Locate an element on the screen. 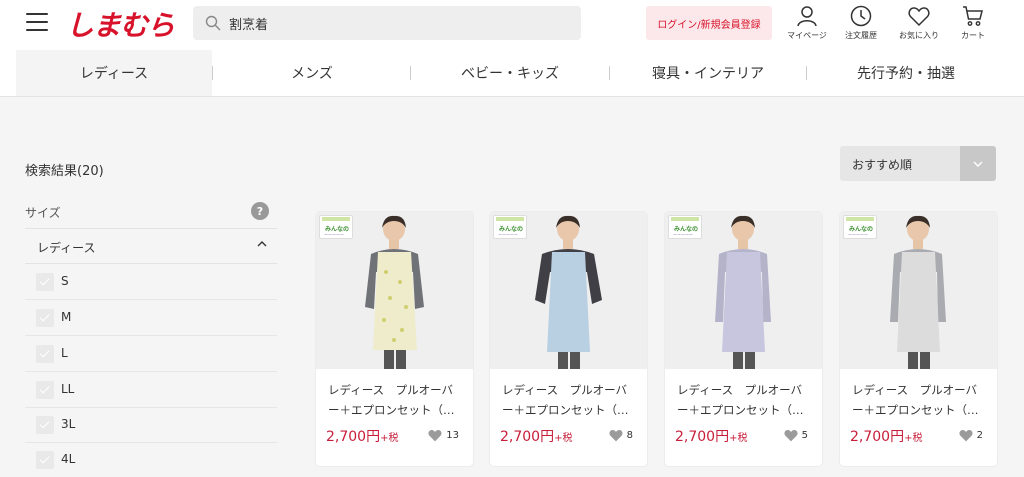 The image size is (1024, 477). filter-size-title: サイズ is located at coordinates (43, 213).